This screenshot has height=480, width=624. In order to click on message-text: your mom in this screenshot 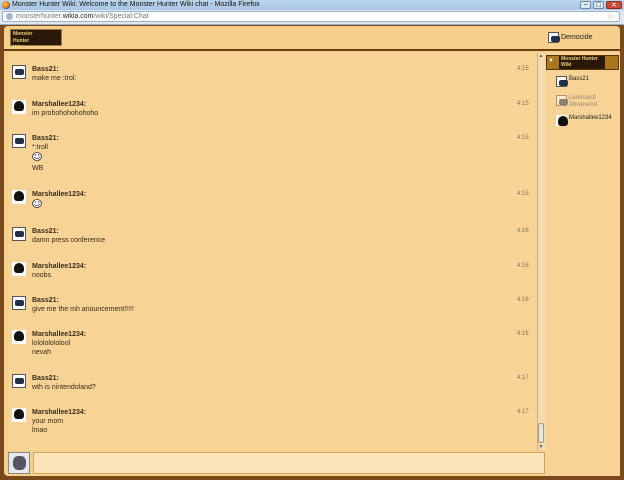, I will do `click(48, 421)`.